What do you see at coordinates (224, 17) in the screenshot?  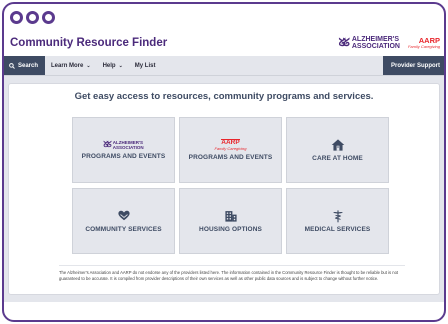 I see `window-titlebar` at bounding box center [224, 17].